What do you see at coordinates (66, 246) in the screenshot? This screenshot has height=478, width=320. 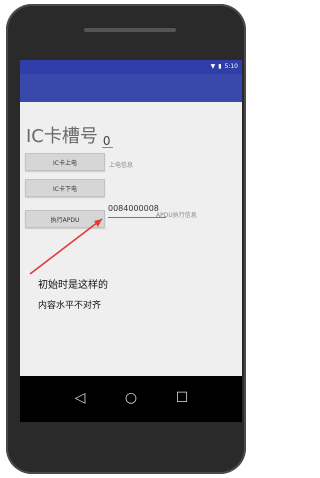 I see `annotation-arrow` at bounding box center [66, 246].